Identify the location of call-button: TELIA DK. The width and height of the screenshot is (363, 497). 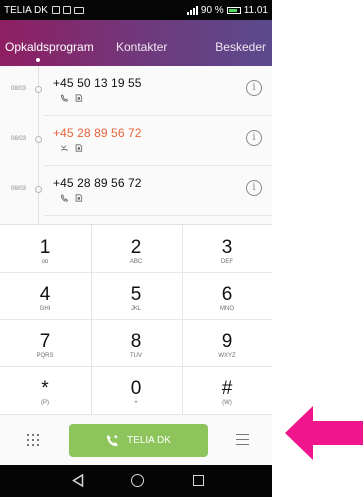
(138, 440).